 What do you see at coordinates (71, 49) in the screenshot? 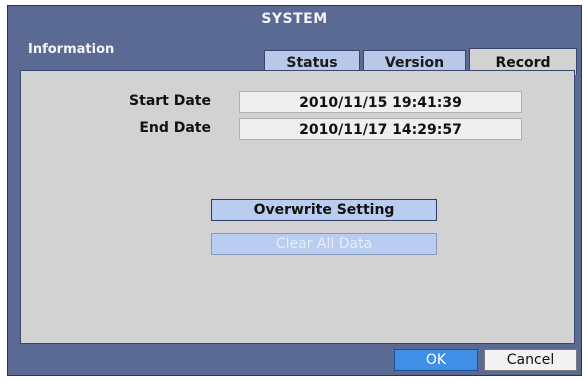
I see `section-label-information: Information` at bounding box center [71, 49].